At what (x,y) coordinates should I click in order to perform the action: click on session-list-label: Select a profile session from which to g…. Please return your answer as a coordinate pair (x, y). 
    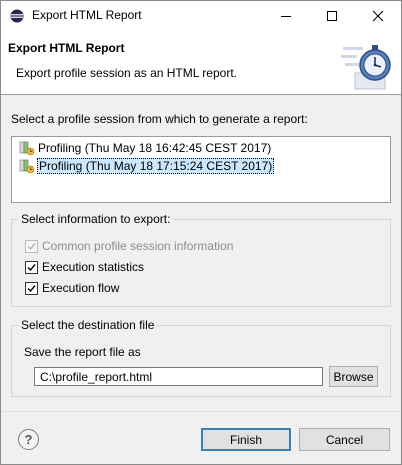
    Looking at the image, I should click on (159, 119).